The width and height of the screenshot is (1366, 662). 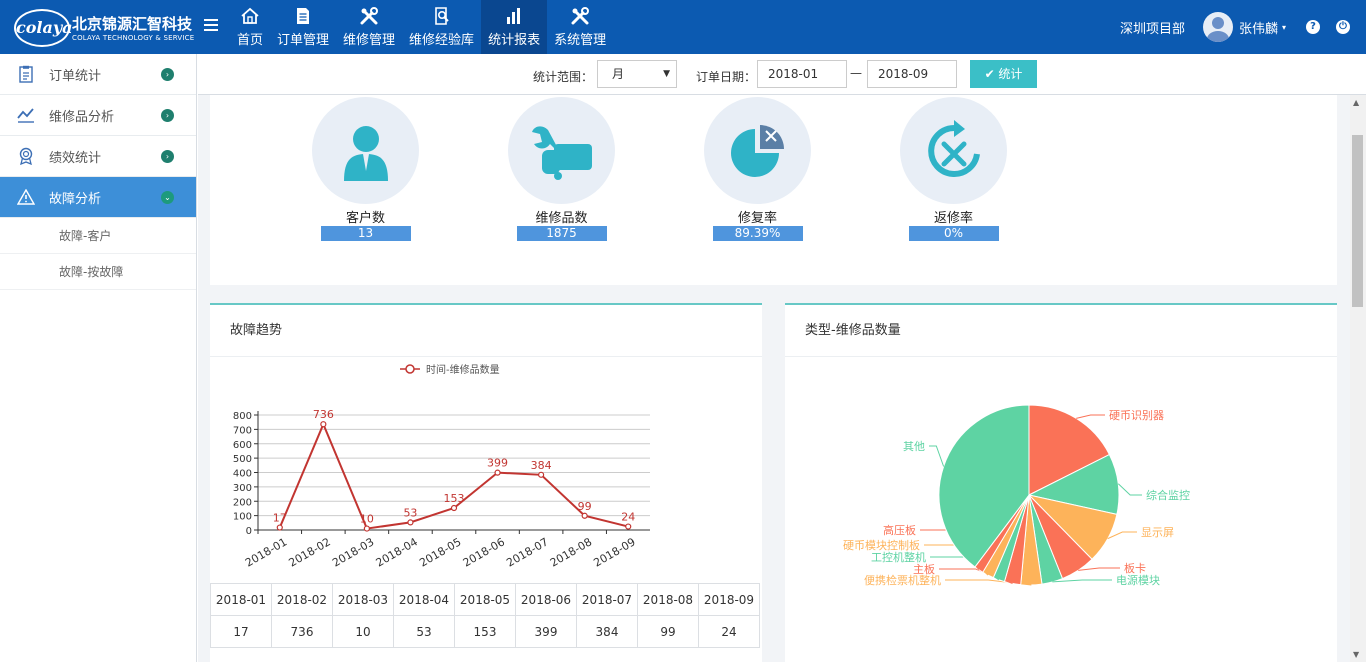 I want to click on stat-repair-items: 维修品数 1875, so click(x=561, y=169).